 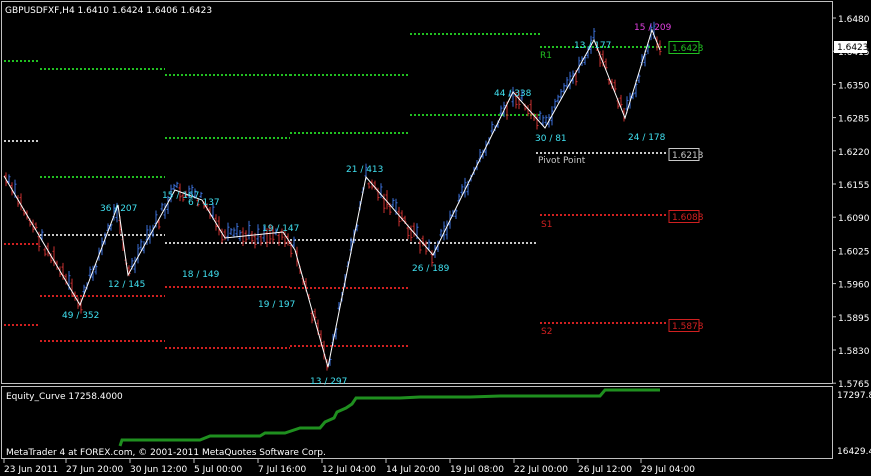 I want to click on indicator-axis-top: 17297.8, so click(x=854, y=396).